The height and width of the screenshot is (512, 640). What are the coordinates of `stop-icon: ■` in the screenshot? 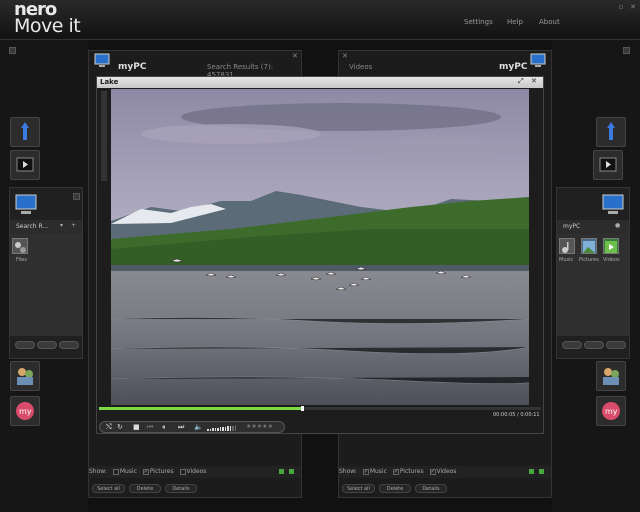 It's located at (136, 427).